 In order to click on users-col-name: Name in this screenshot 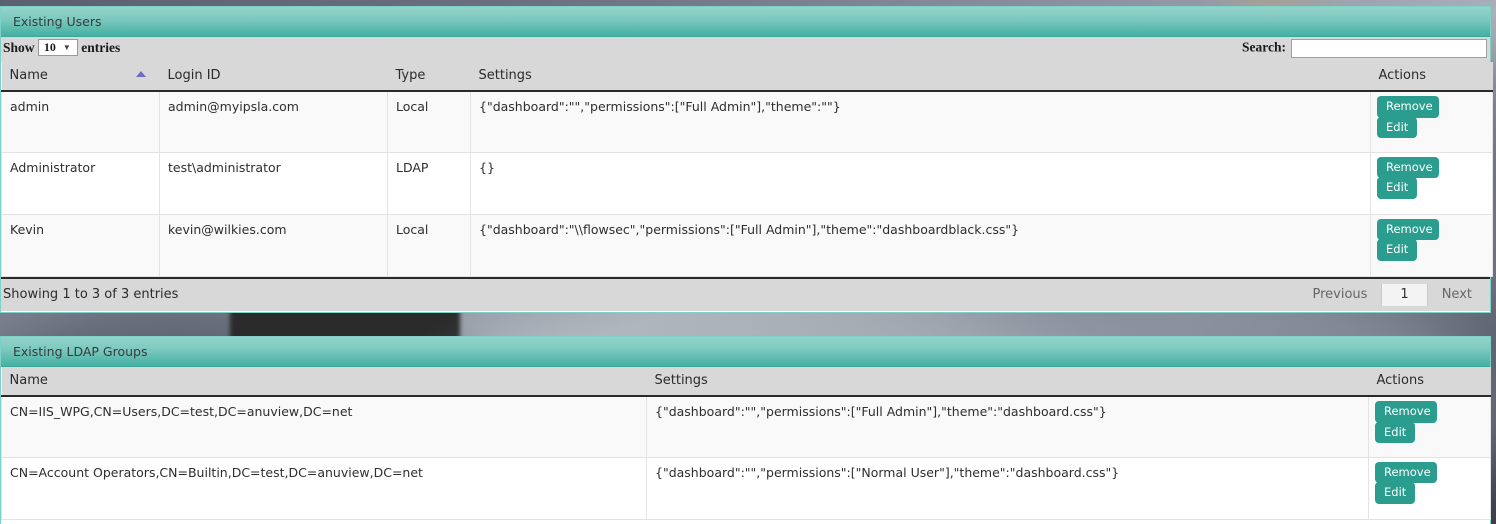, I will do `click(80, 77)`.